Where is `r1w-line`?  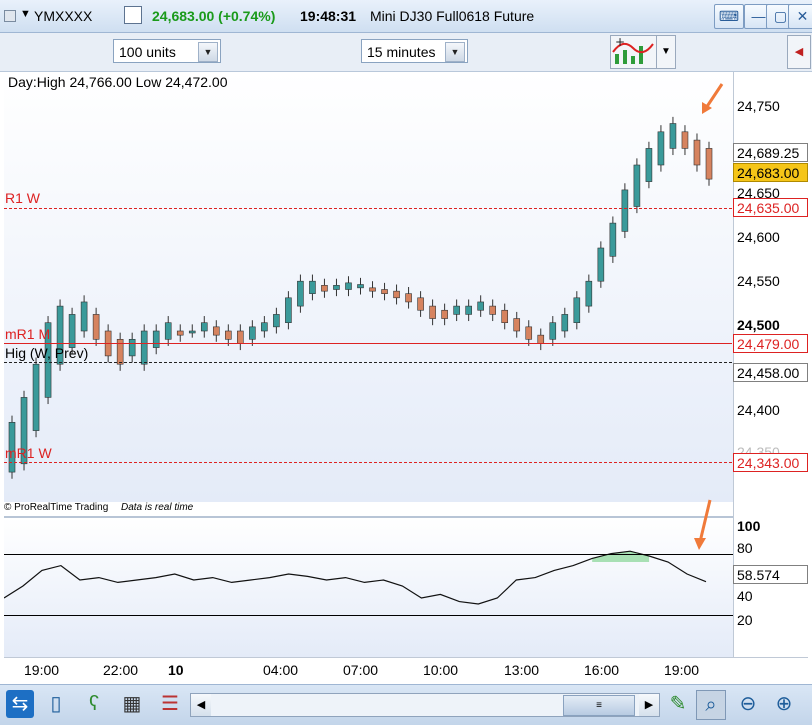
r1w-line is located at coordinates (368, 208).